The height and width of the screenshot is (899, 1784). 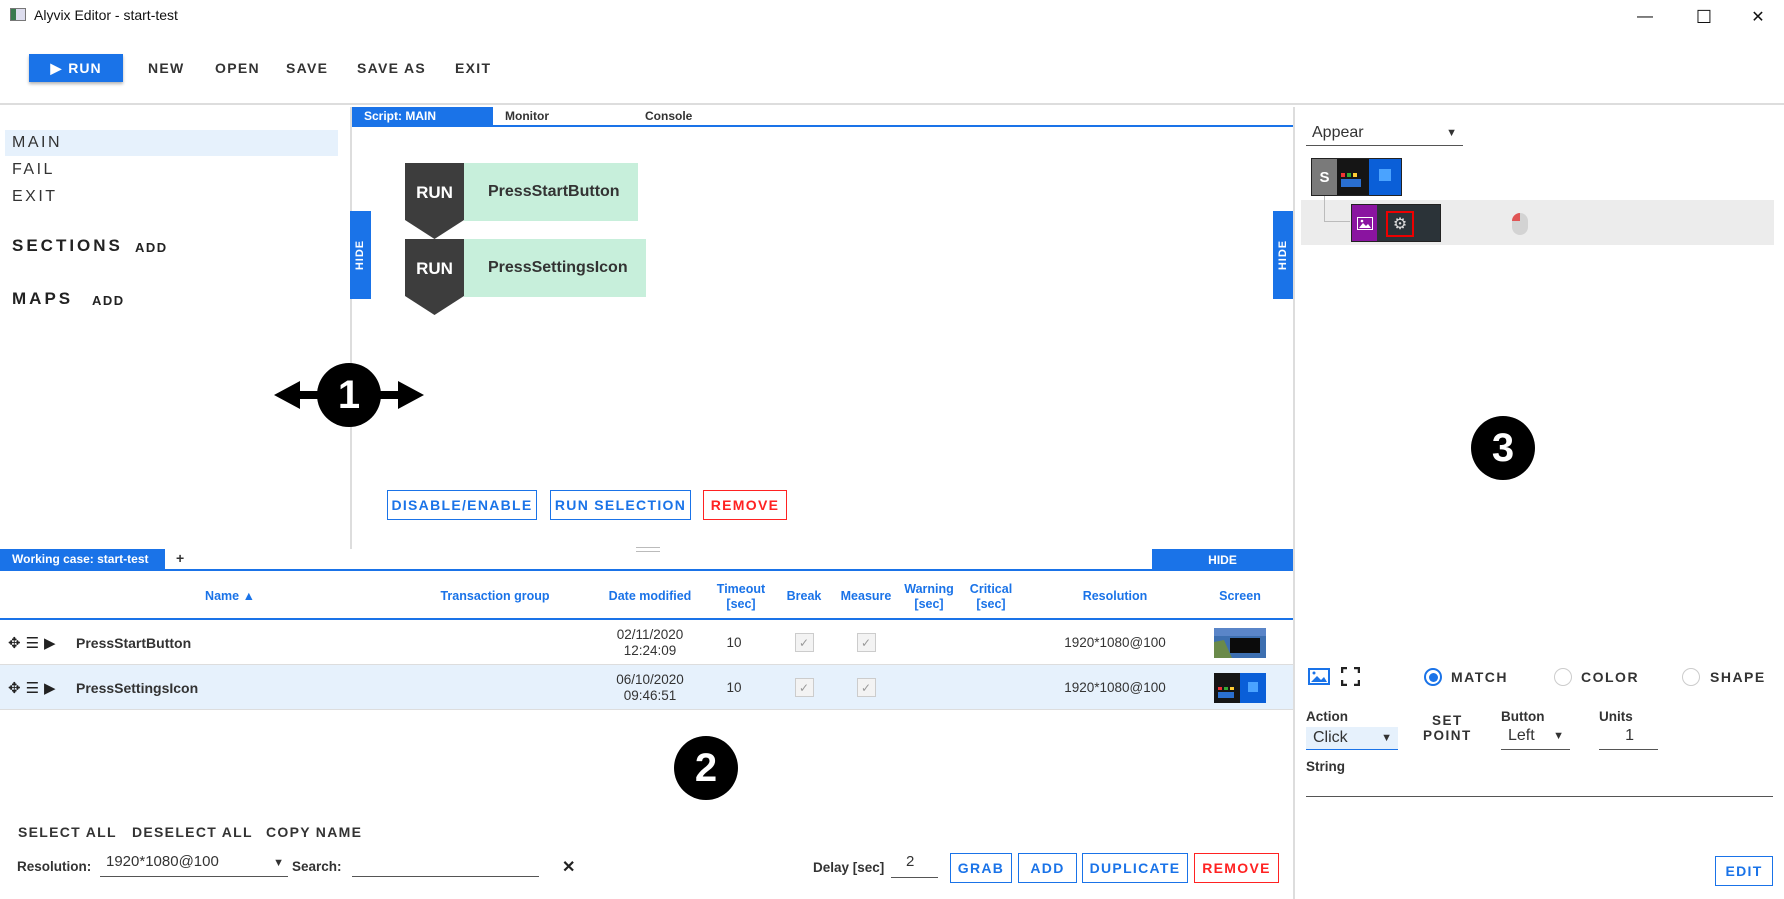 I want to click on menu-save-as: SAVE AS, so click(x=391, y=68).